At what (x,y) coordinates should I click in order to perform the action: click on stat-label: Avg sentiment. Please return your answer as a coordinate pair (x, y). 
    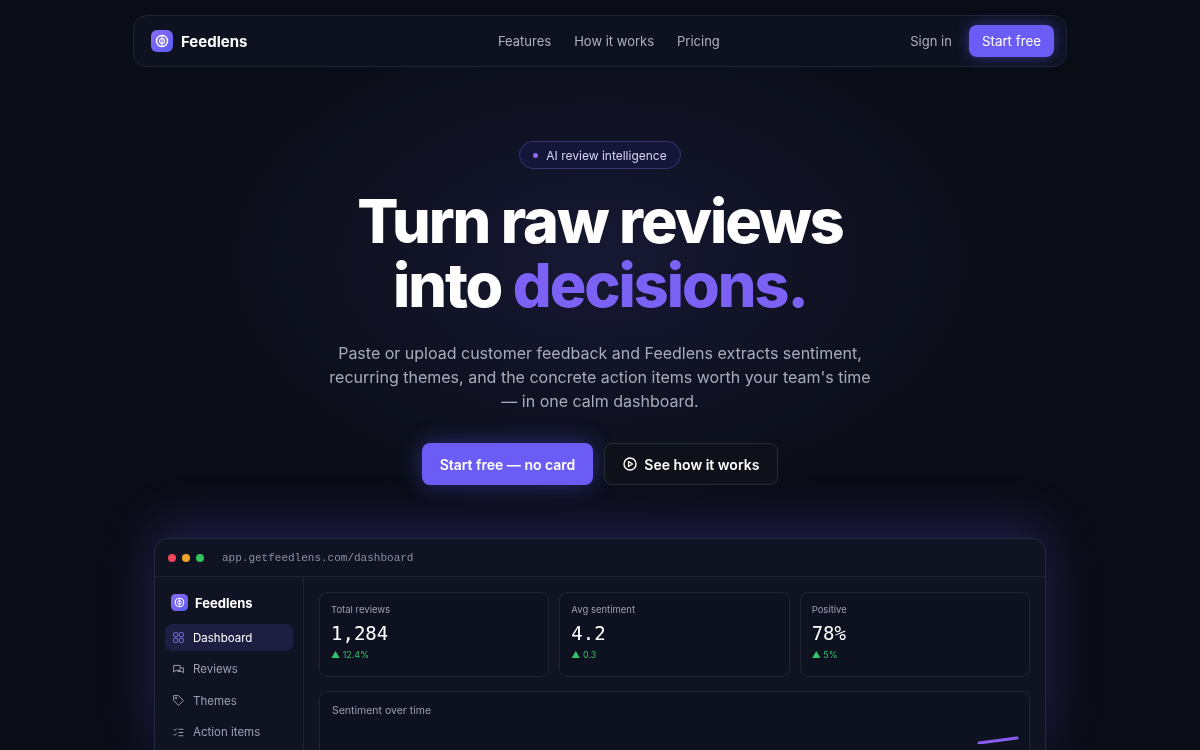
    Looking at the image, I should click on (604, 609).